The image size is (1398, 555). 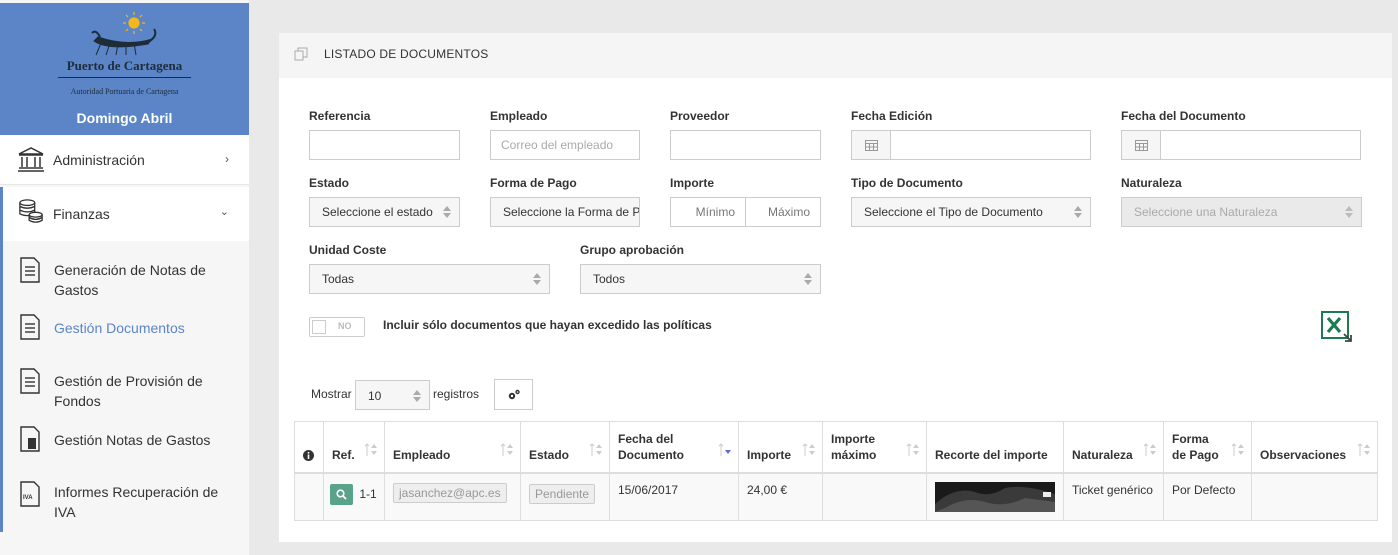 I want to click on sidebar-item-gestion-notas: Gestión Notas de Gastos, so click(x=124, y=440).